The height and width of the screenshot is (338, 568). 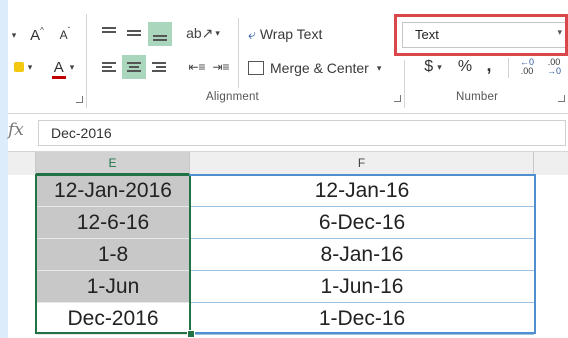 What do you see at coordinates (481, 35) in the screenshot?
I see `highlight-box` at bounding box center [481, 35].